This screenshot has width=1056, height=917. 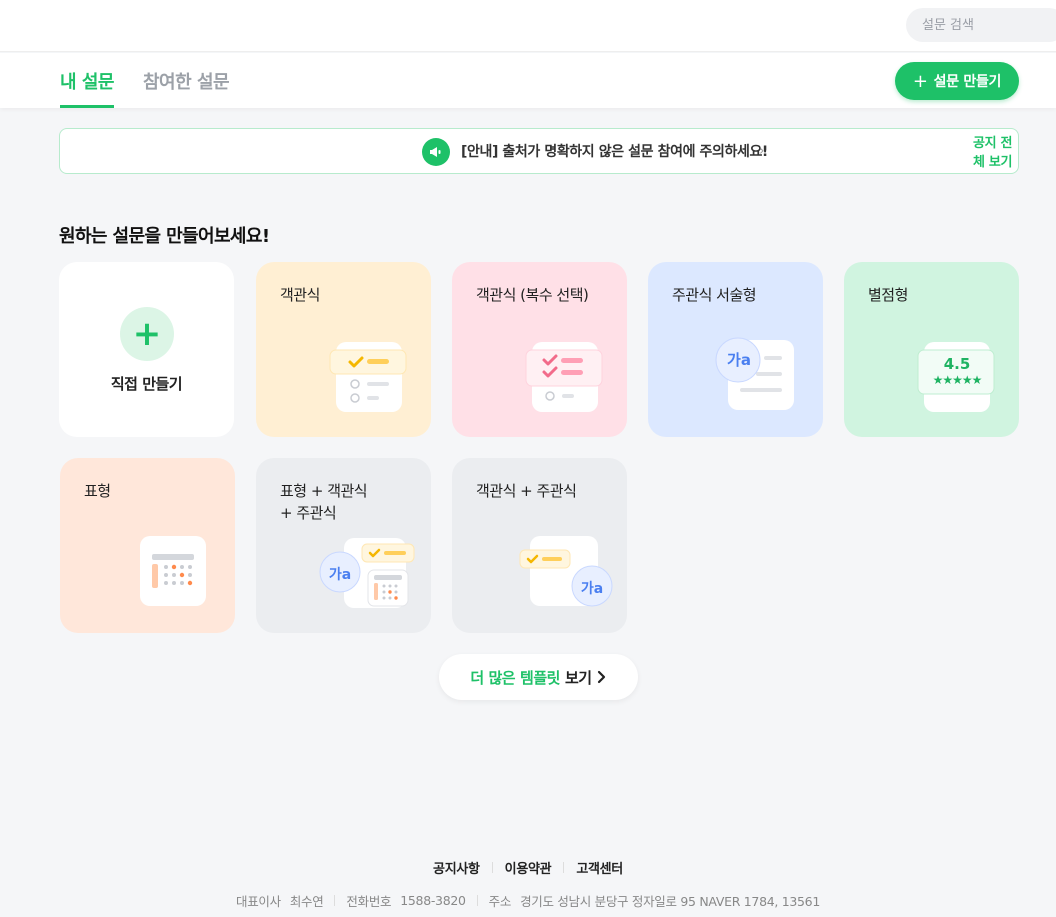 What do you see at coordinates (186, 80) in the screenshot?
I see `tab-participated-surveys: 참여한 설문` at bounding box center [186, 80].